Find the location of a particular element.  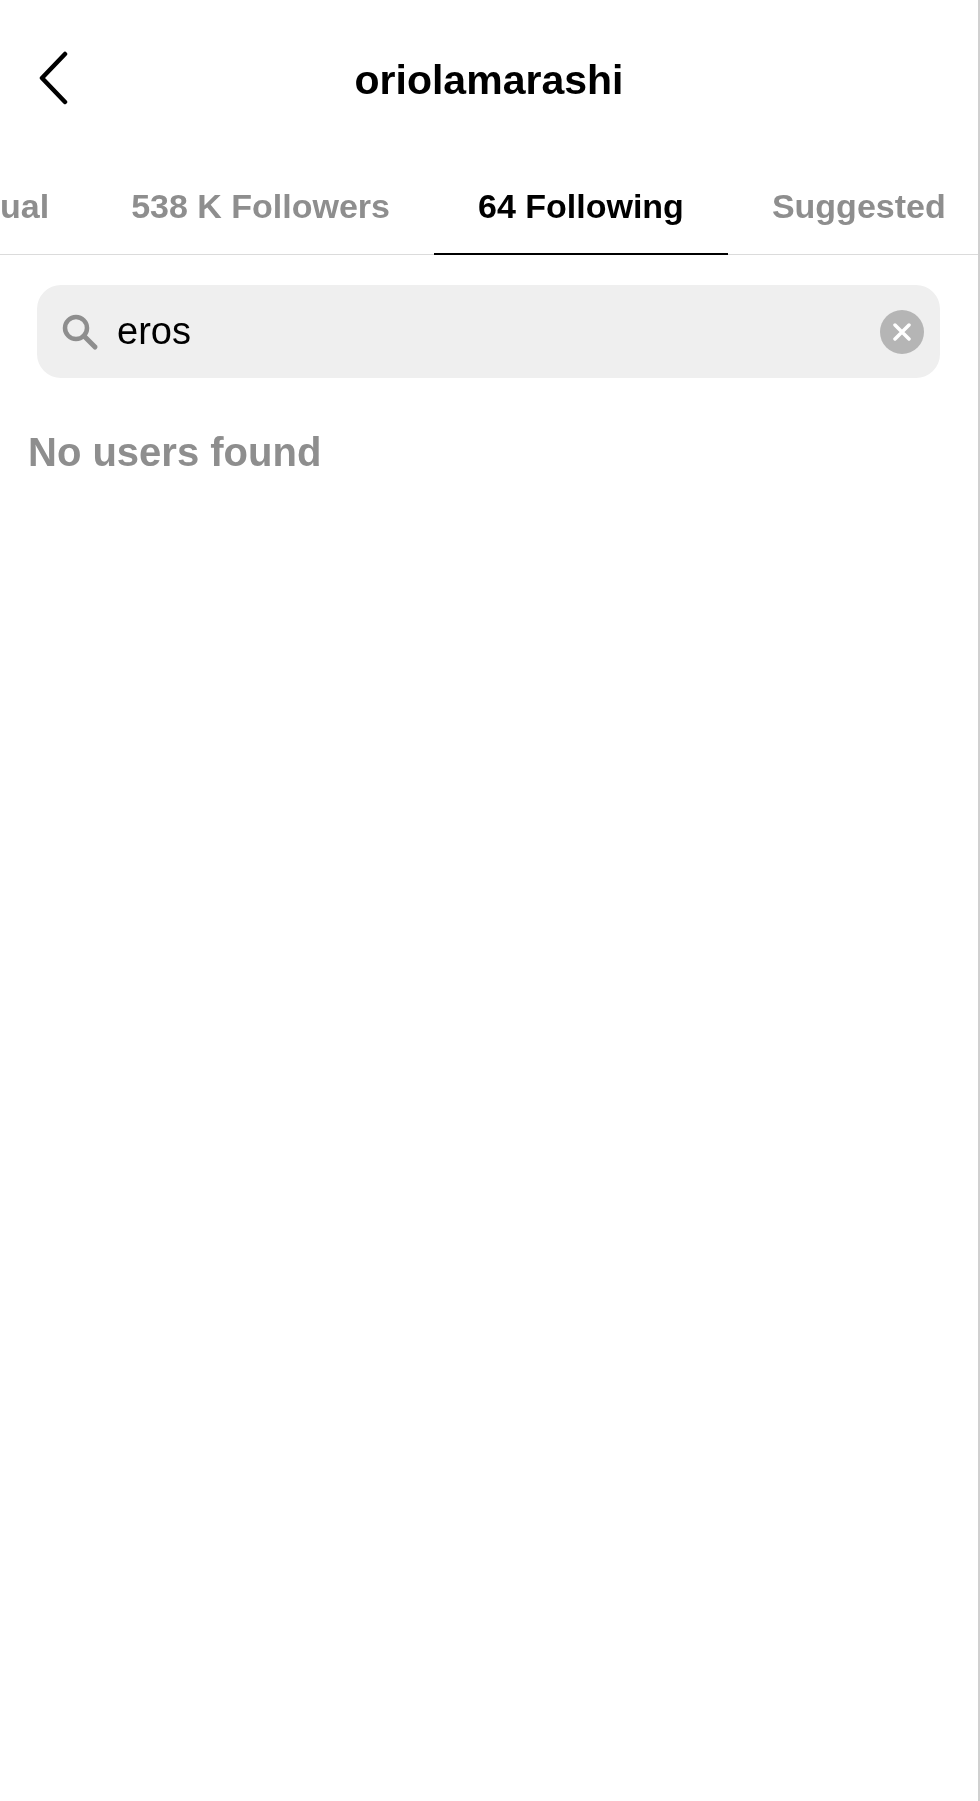

empty-message: No users found is located at coordinates (175, 452).